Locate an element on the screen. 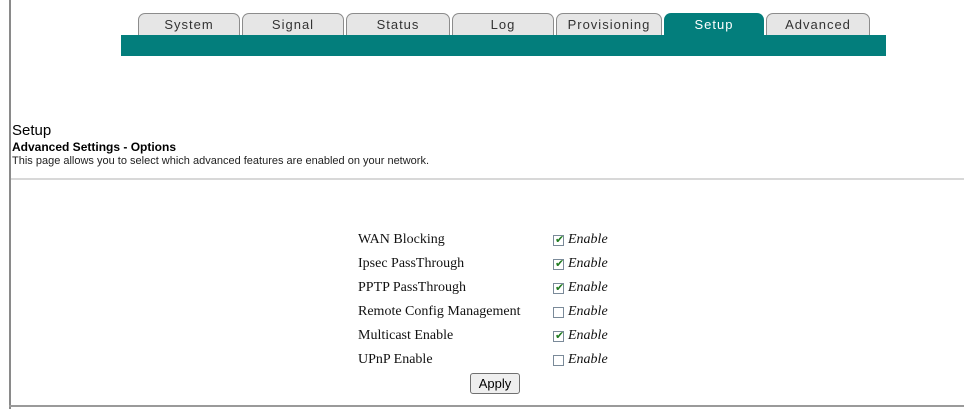  option-checkbox-wan-blocking: ✔ is located at coordinates (559, 239).